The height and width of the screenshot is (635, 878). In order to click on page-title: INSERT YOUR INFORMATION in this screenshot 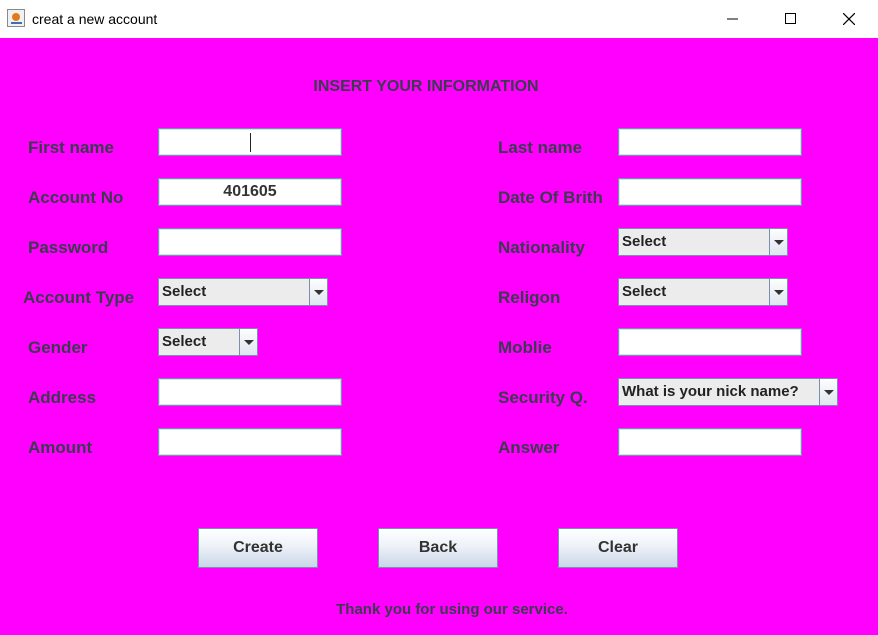, I will do `click(426, 86)`.